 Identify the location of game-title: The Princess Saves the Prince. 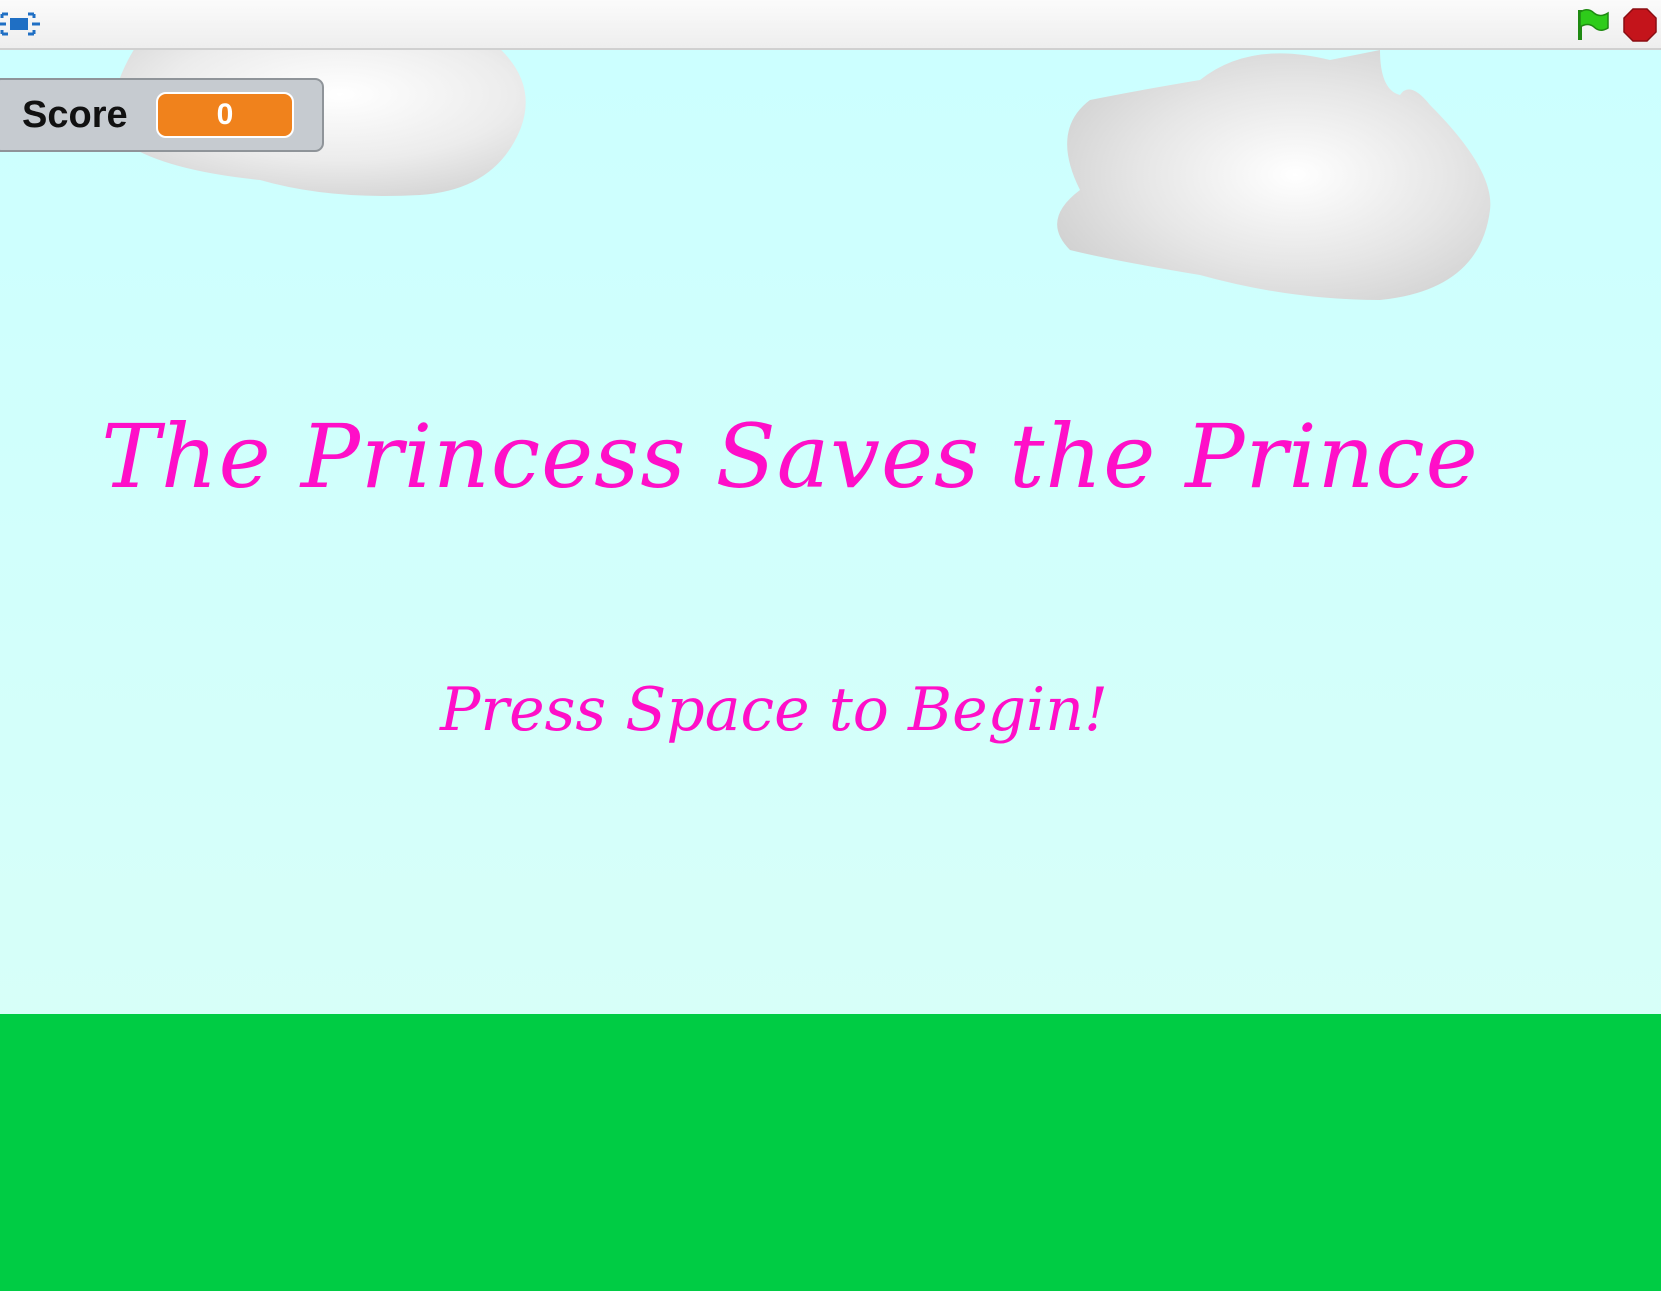
(790, 456).